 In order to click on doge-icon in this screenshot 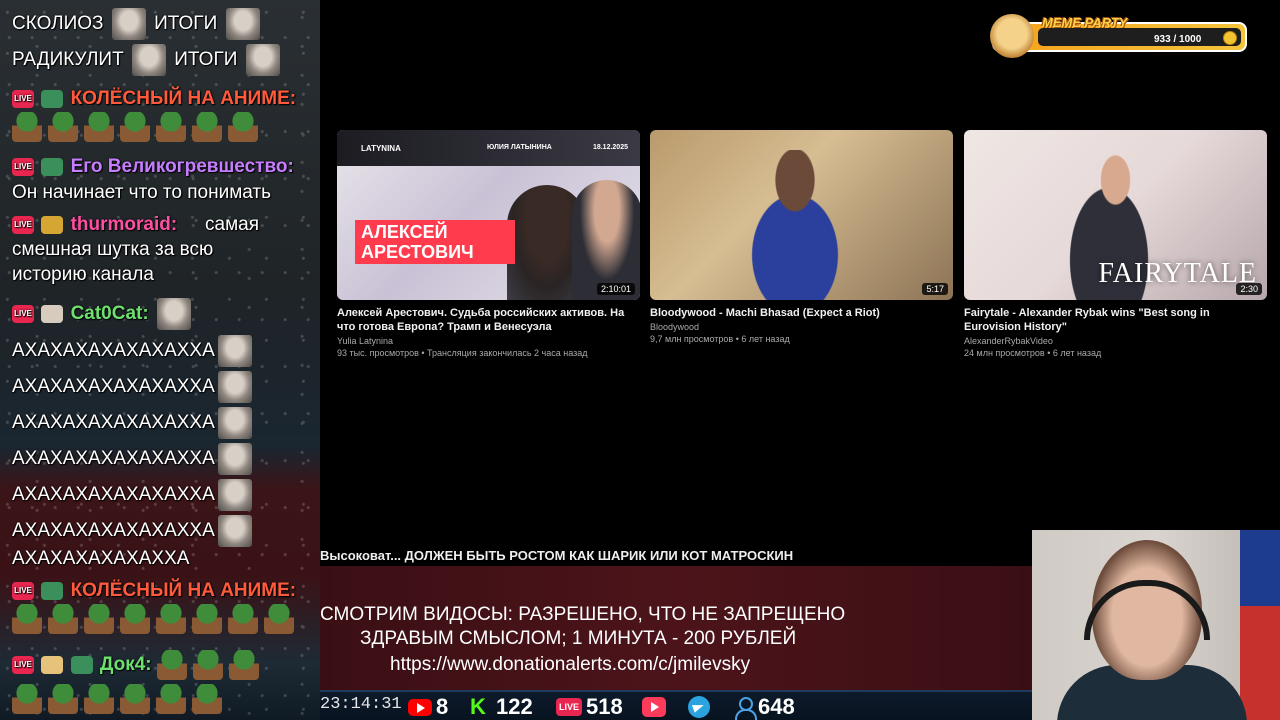, I will do `click(1012, 36)`.